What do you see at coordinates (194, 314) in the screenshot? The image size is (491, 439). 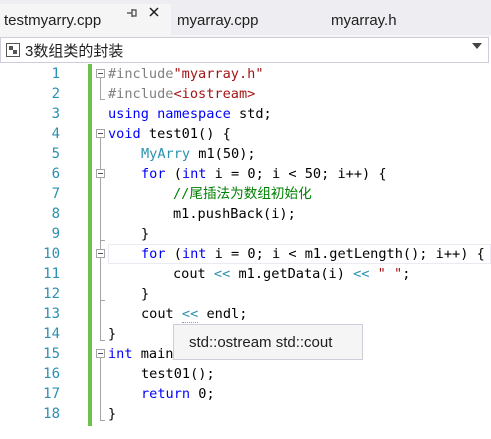 I see `code-line: cout << endl;` at bounding box center [194, 314].